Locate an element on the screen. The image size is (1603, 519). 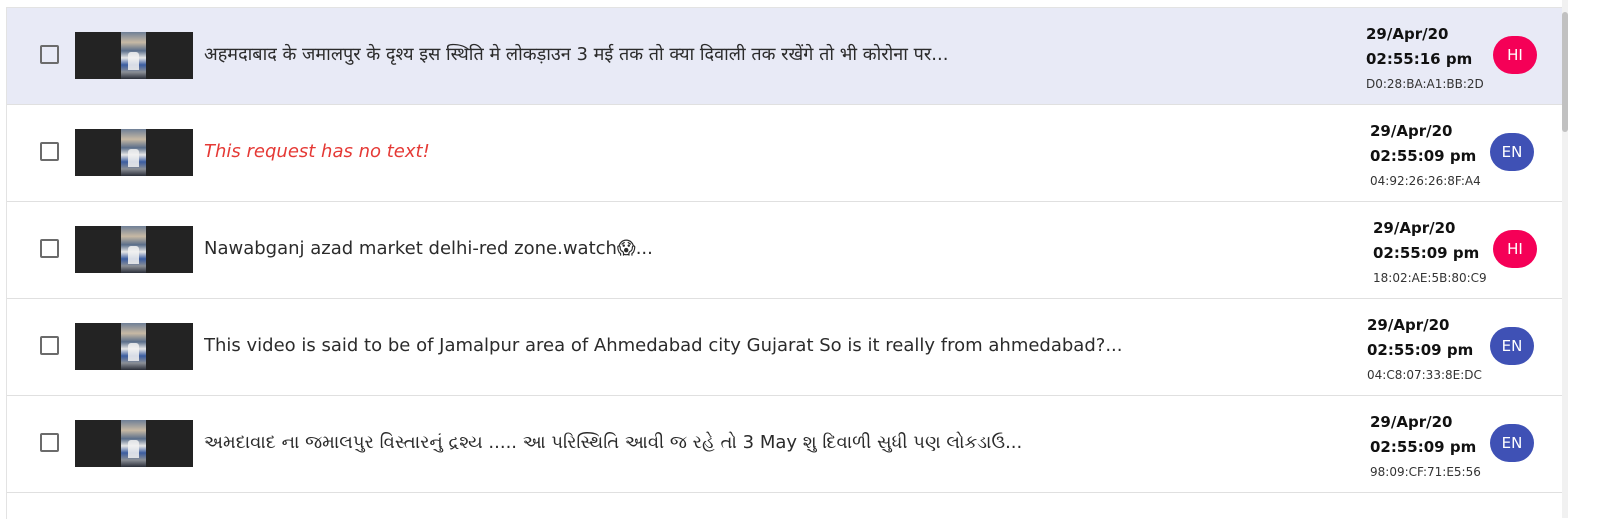
scrollbar-thumb is located at coordinates (1565, 72).